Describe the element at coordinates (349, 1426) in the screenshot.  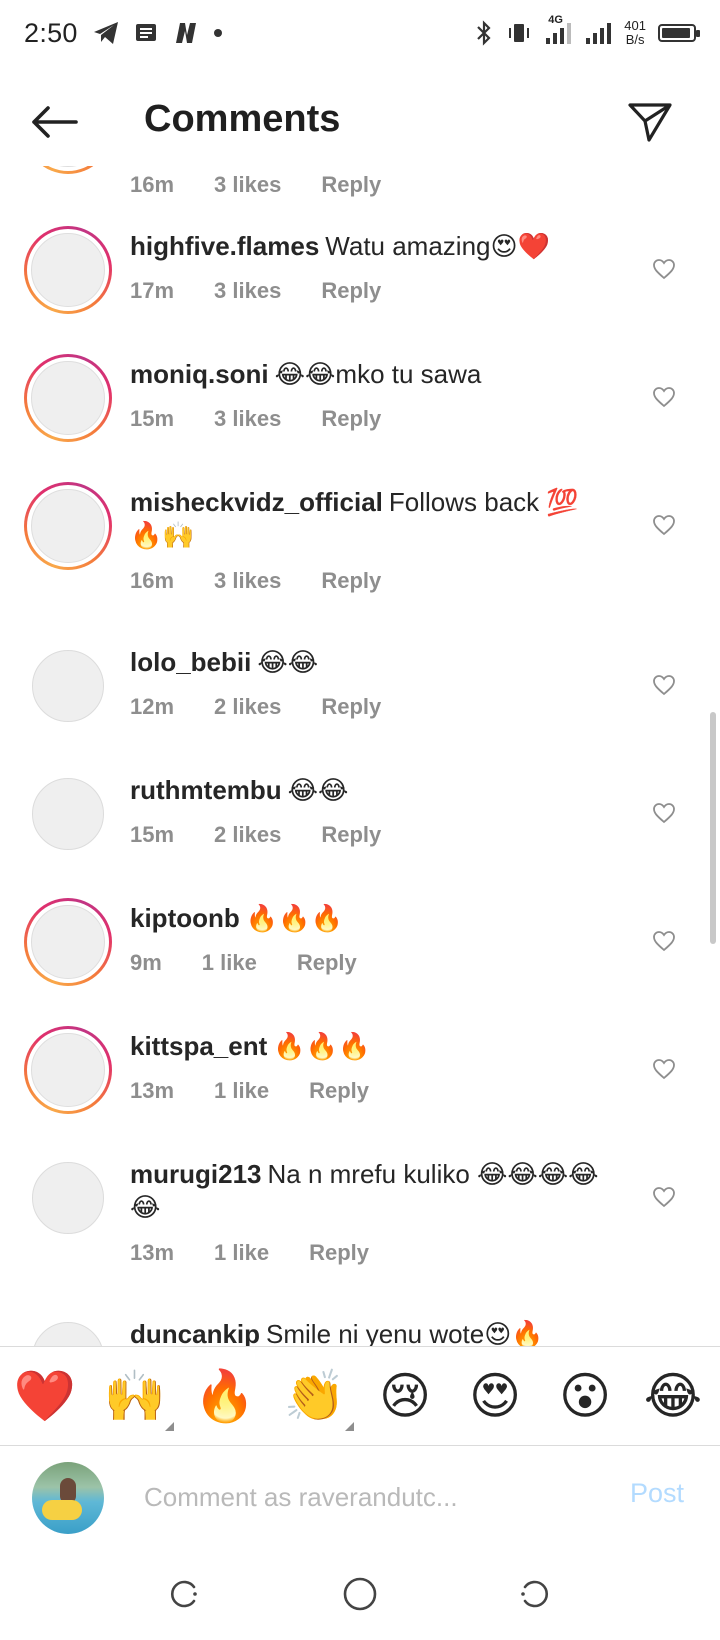
I see `skin-tone-indicator-icon` at that location.